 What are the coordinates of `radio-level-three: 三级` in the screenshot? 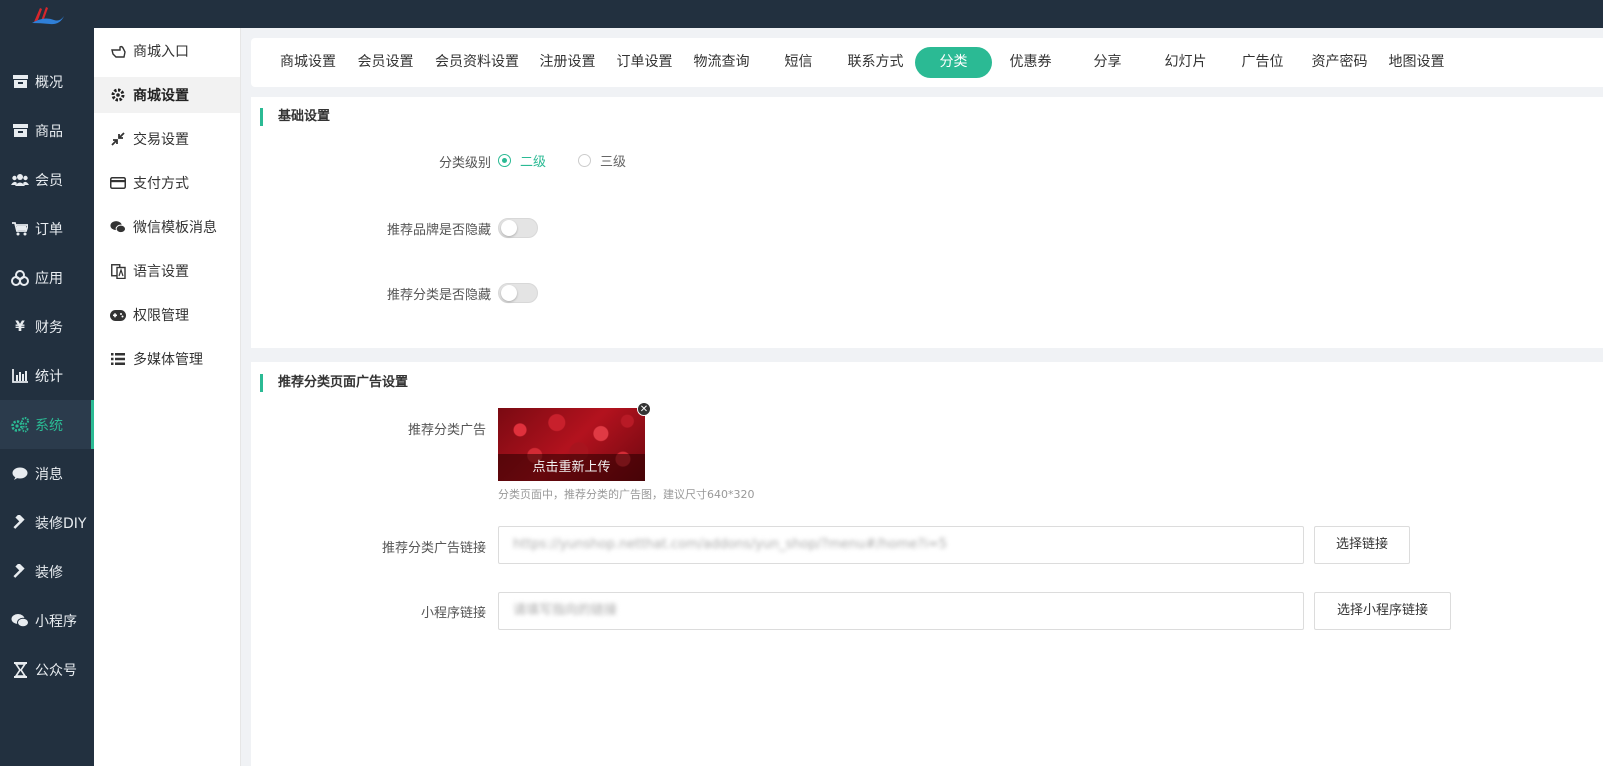 It's located at (602, 160).